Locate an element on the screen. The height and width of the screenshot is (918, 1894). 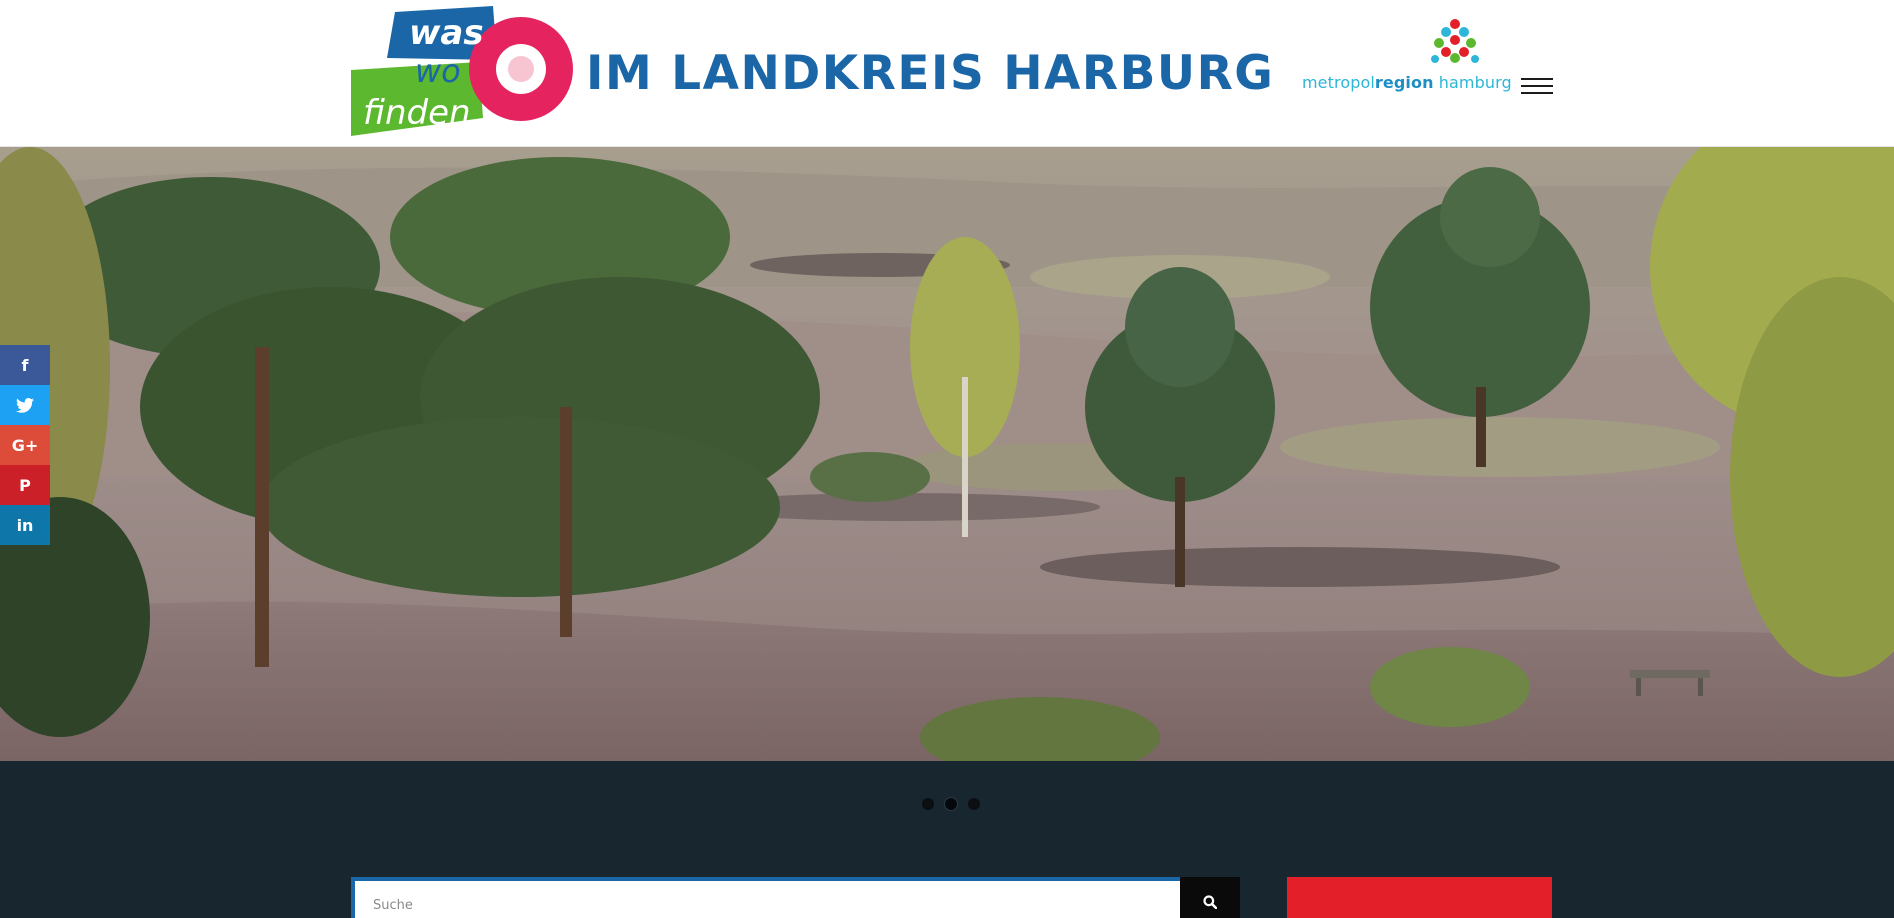
twitter-icon is located at coordinates (25, 405).